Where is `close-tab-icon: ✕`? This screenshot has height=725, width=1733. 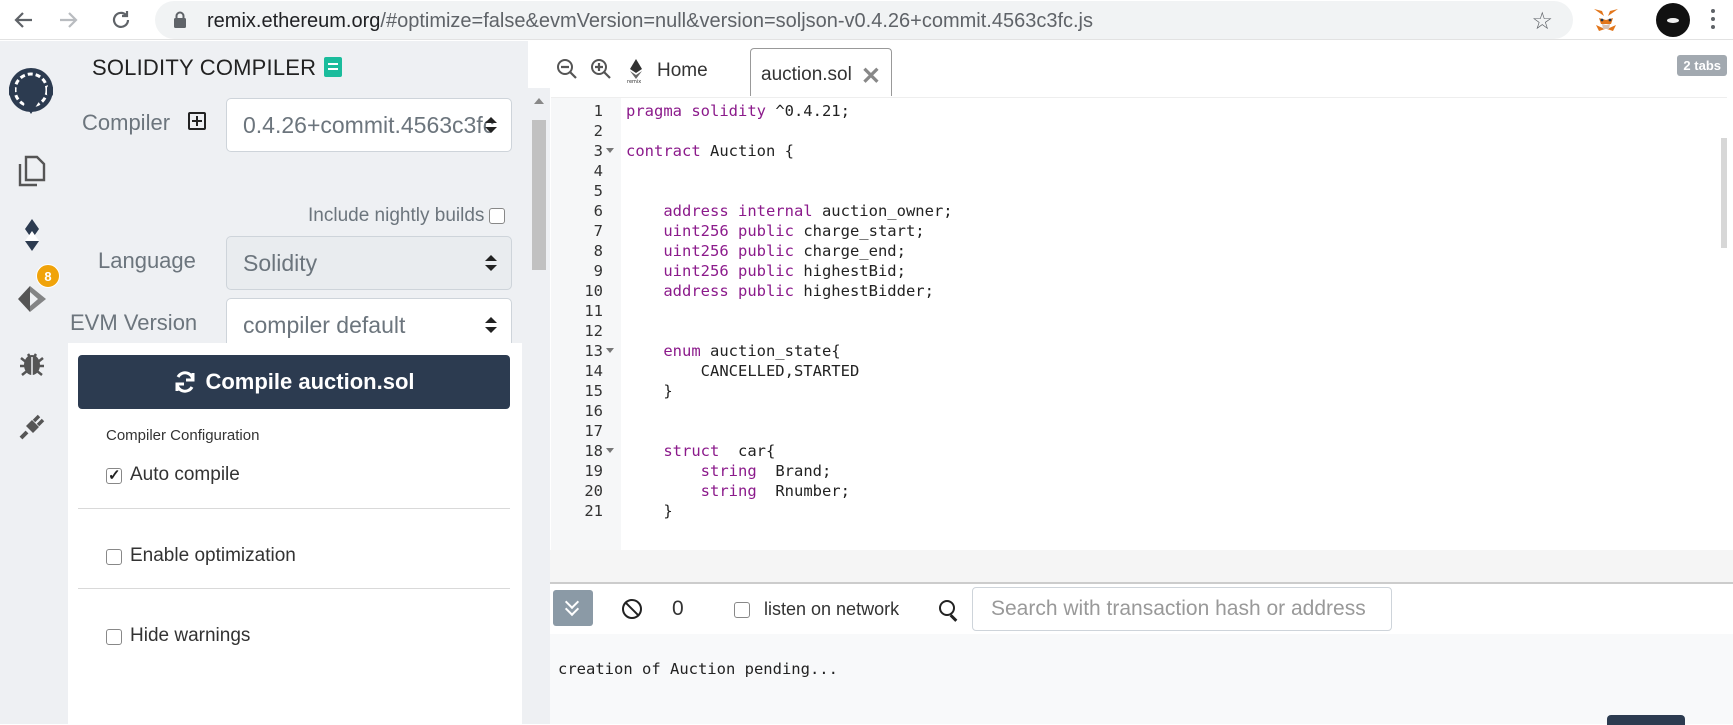 close-tab-icon: ✕ is located at coordinates (871, 76).